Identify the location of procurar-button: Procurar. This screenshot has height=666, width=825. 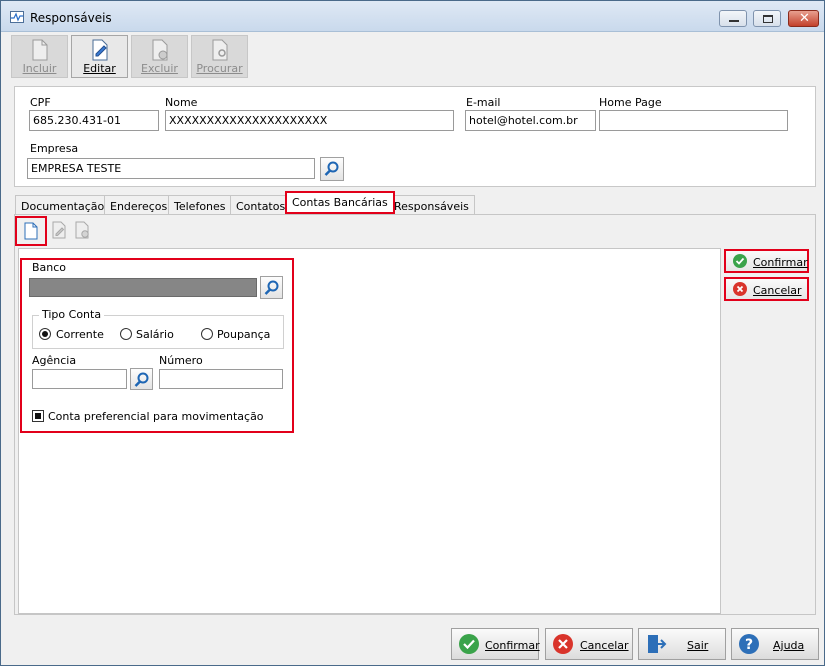
(219, 56).